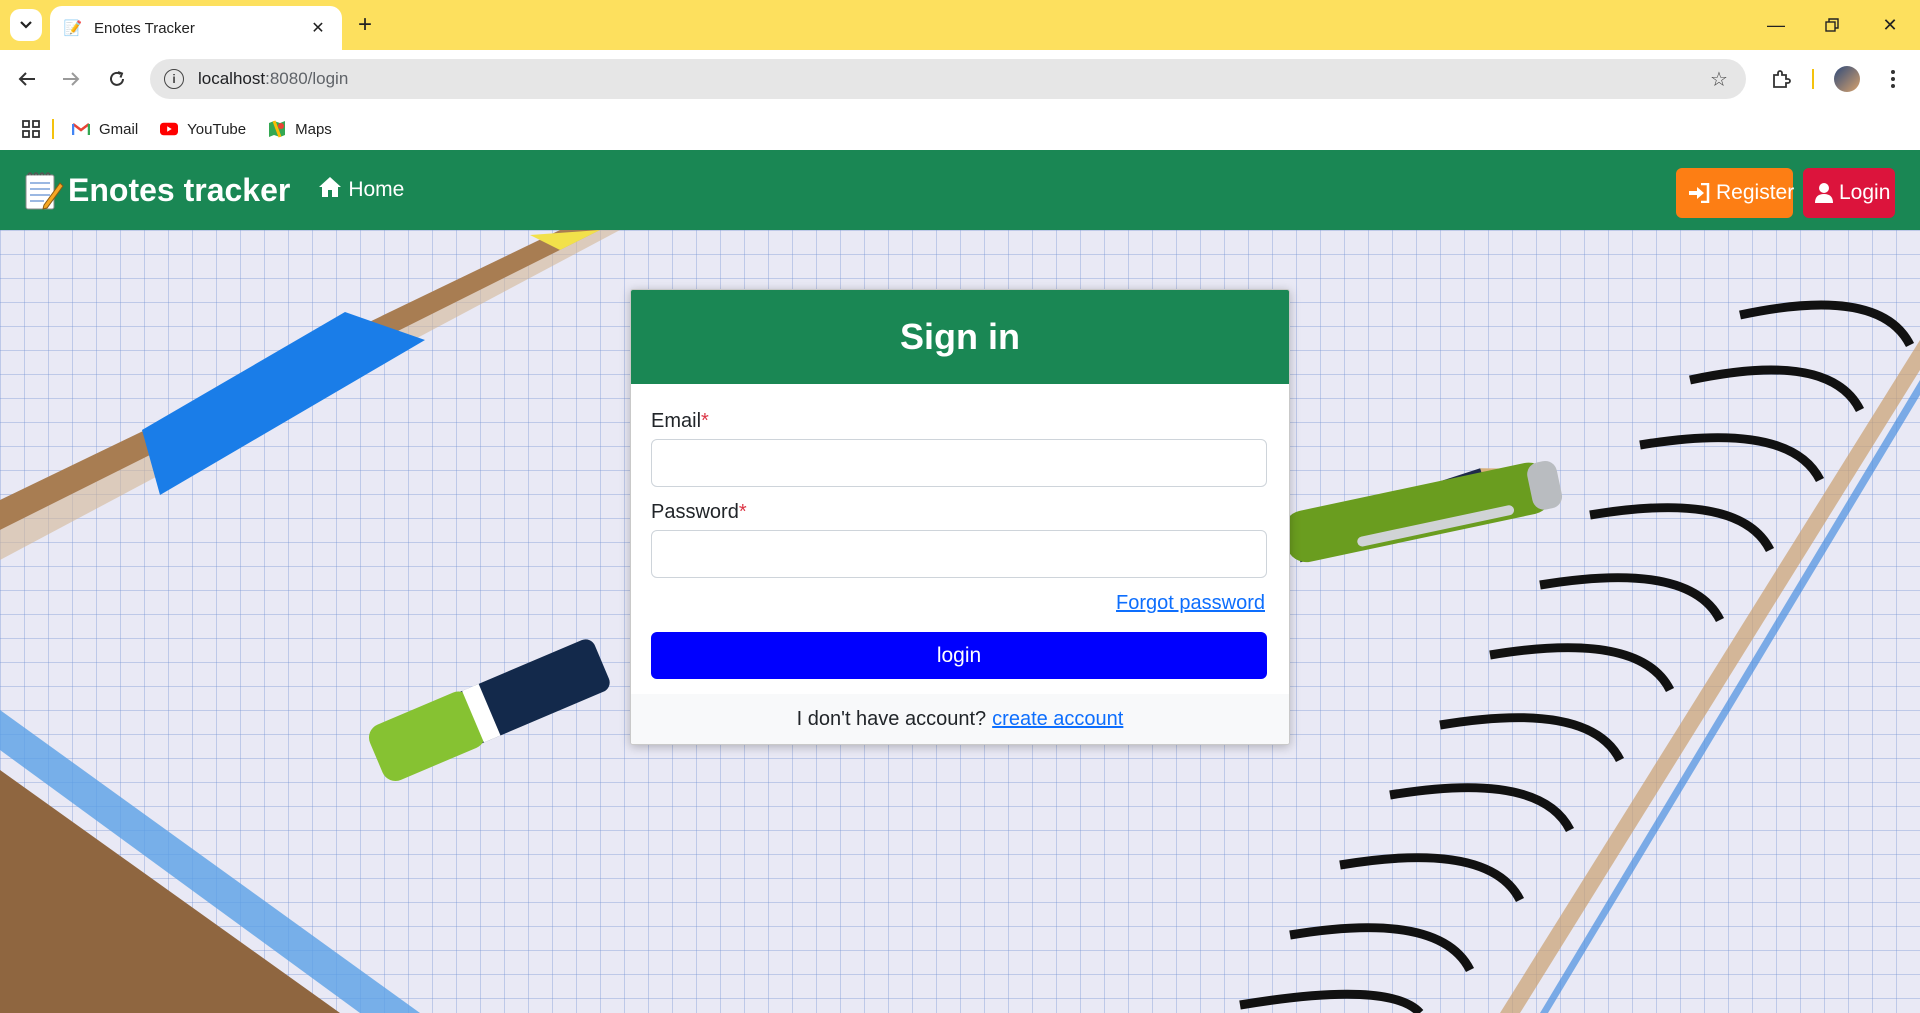 The height and width of the screenshot is (1013, 1920). I want to click on puzzle-icon, so click(1782, 79).